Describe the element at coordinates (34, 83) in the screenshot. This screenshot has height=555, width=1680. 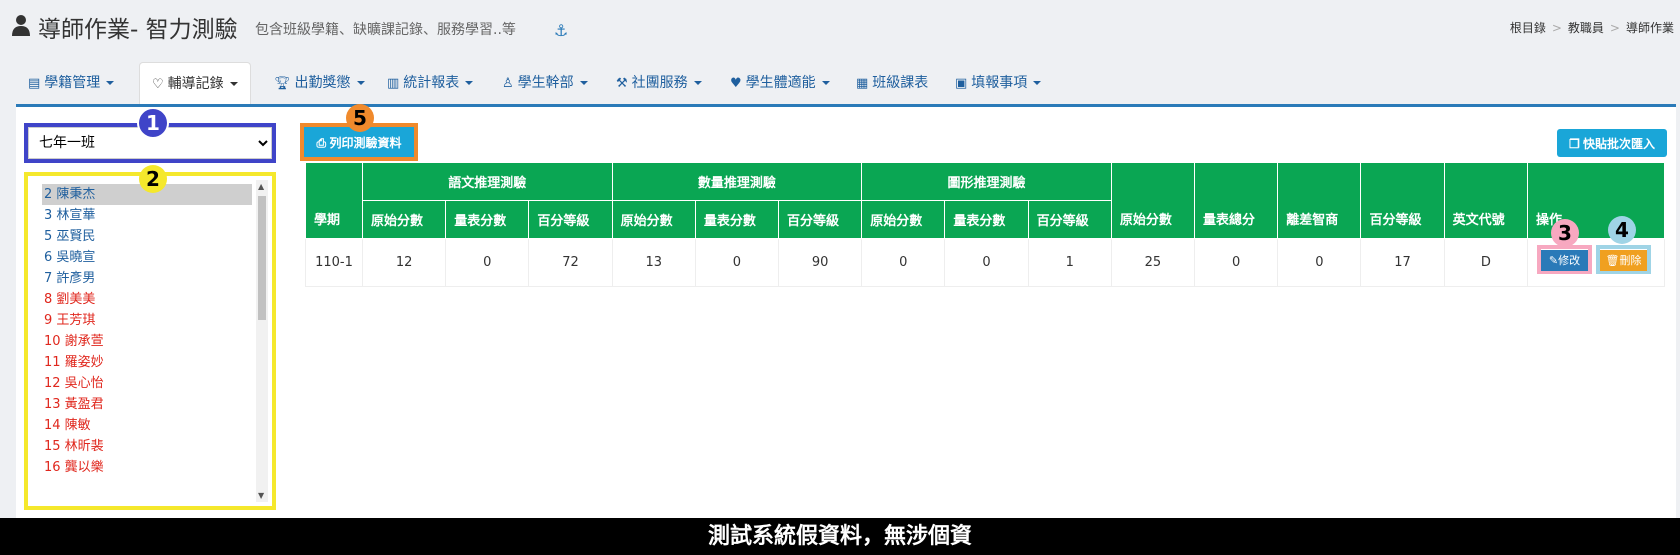
I see `id-card-icon: ▤` at that location.